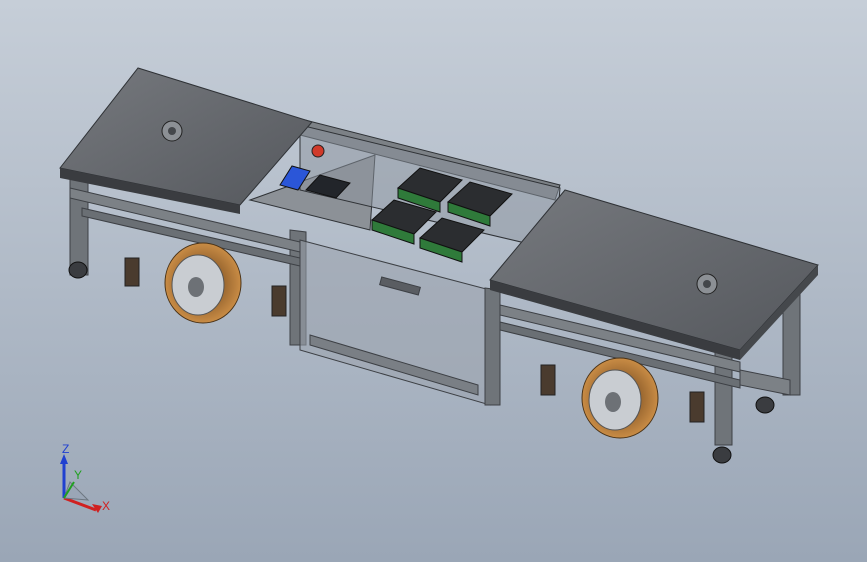 This screenshot has height=562, width=867. What do you see at coordinates (106, 506) in the screenshot?
I see `x-axis-label: X` at bounding box center [106, 506].